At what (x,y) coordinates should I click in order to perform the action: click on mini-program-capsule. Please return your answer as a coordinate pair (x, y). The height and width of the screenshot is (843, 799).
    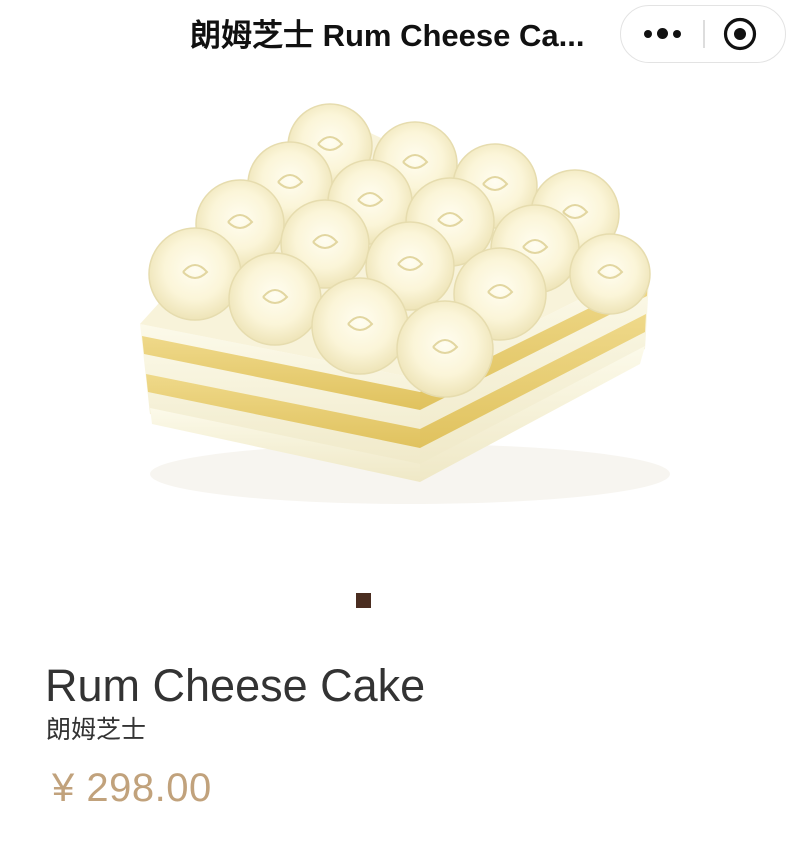
    Looking at the image, I should click on (703, 34).